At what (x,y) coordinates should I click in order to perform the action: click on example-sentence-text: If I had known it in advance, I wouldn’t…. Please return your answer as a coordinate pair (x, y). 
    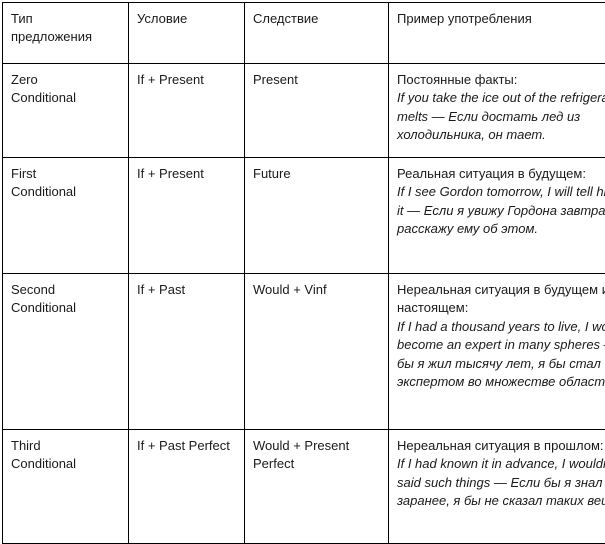
    Looking at the image, I should click on (501, 482).